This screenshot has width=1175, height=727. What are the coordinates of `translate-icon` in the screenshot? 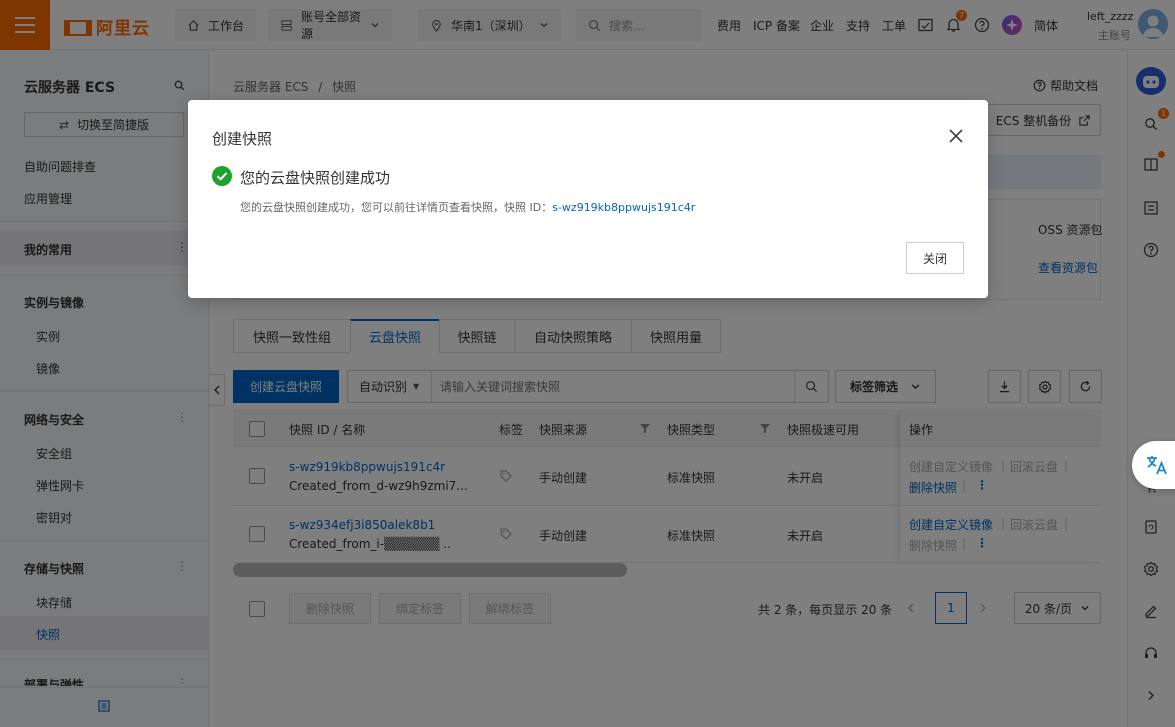 It's located at (1157, 465).